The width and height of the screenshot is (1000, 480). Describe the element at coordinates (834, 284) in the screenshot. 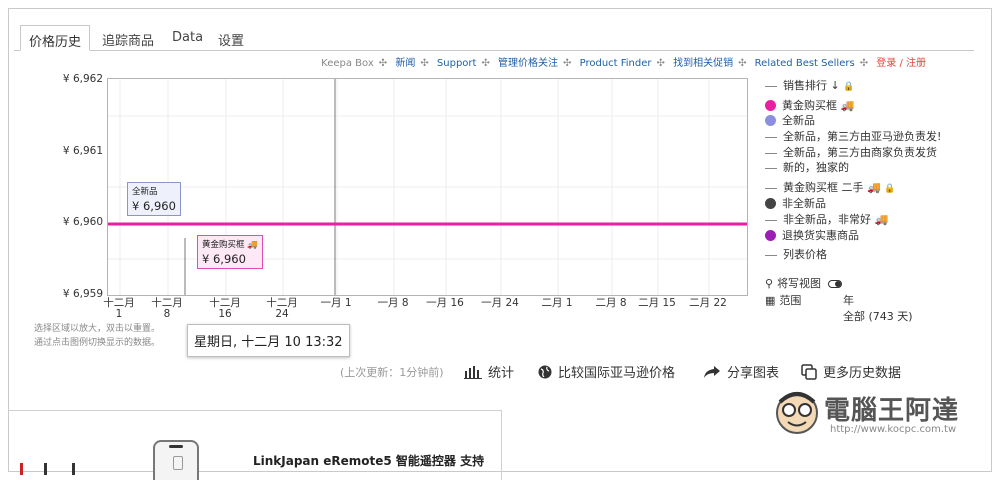

I see `toggle-switch-icon` at that location.